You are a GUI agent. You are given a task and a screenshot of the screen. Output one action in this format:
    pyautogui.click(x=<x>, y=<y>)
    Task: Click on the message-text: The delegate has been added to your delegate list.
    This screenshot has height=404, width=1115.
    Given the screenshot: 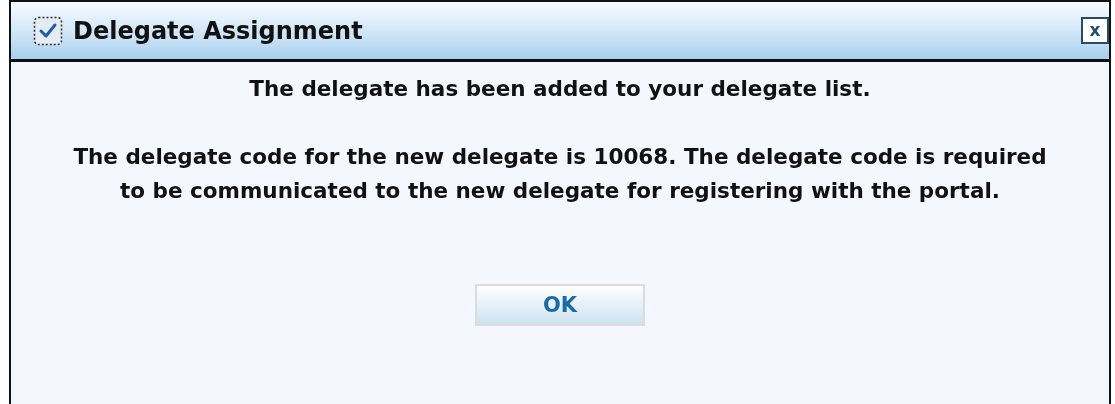 What is the action you would take?
    pyautogui.click(x=560, y=89)
    